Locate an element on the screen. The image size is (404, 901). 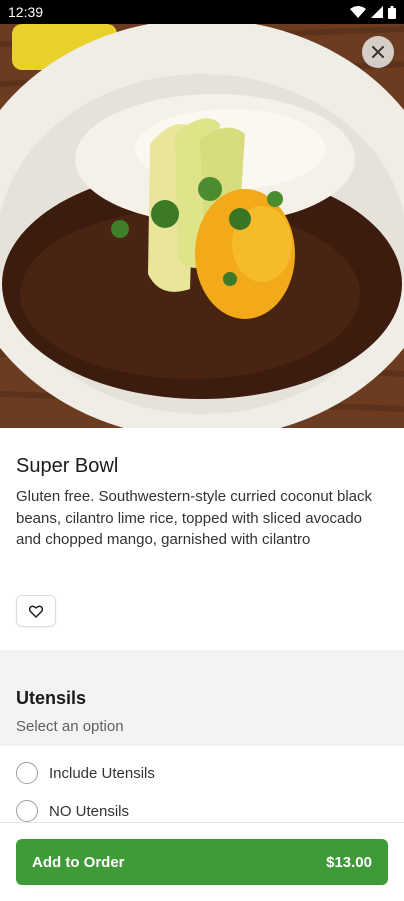
option-include-utensils: Include Utensils is located at coordinates (85, 773).